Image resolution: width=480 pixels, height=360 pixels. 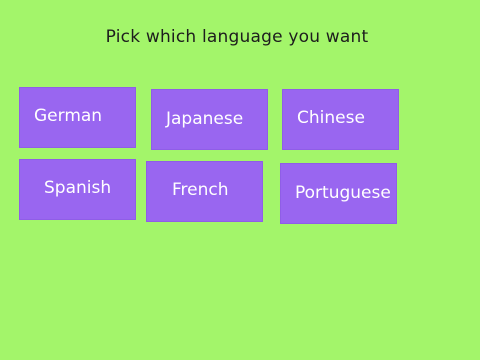 What do you see at coordinates (200, 190) in the screenshot?
I see `language-label: French` at bounding box center [200, 190].